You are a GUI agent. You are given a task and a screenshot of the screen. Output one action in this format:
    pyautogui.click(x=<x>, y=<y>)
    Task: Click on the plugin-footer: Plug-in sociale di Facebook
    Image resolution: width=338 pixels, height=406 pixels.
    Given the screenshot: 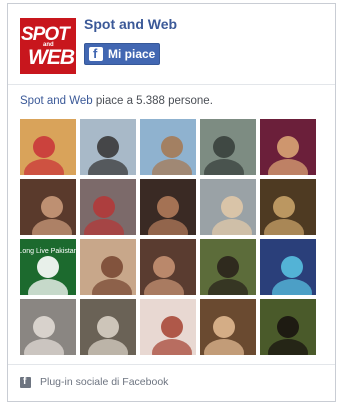 What is the action you would take?
    pyautogui.click(x=94, y=382)
    